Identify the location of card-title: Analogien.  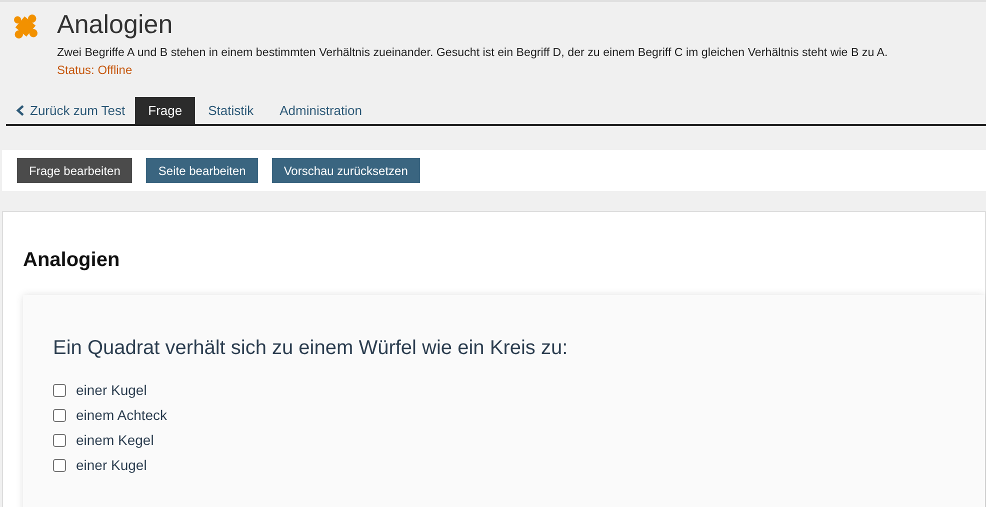
(72, 260).